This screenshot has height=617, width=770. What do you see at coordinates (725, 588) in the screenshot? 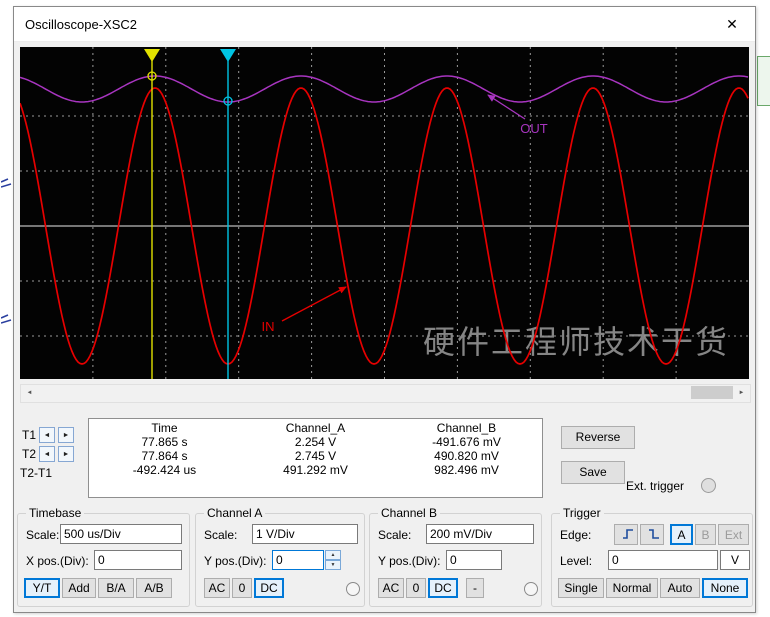
I see `trigger-none-button: None` at bounding box center [725, 588].